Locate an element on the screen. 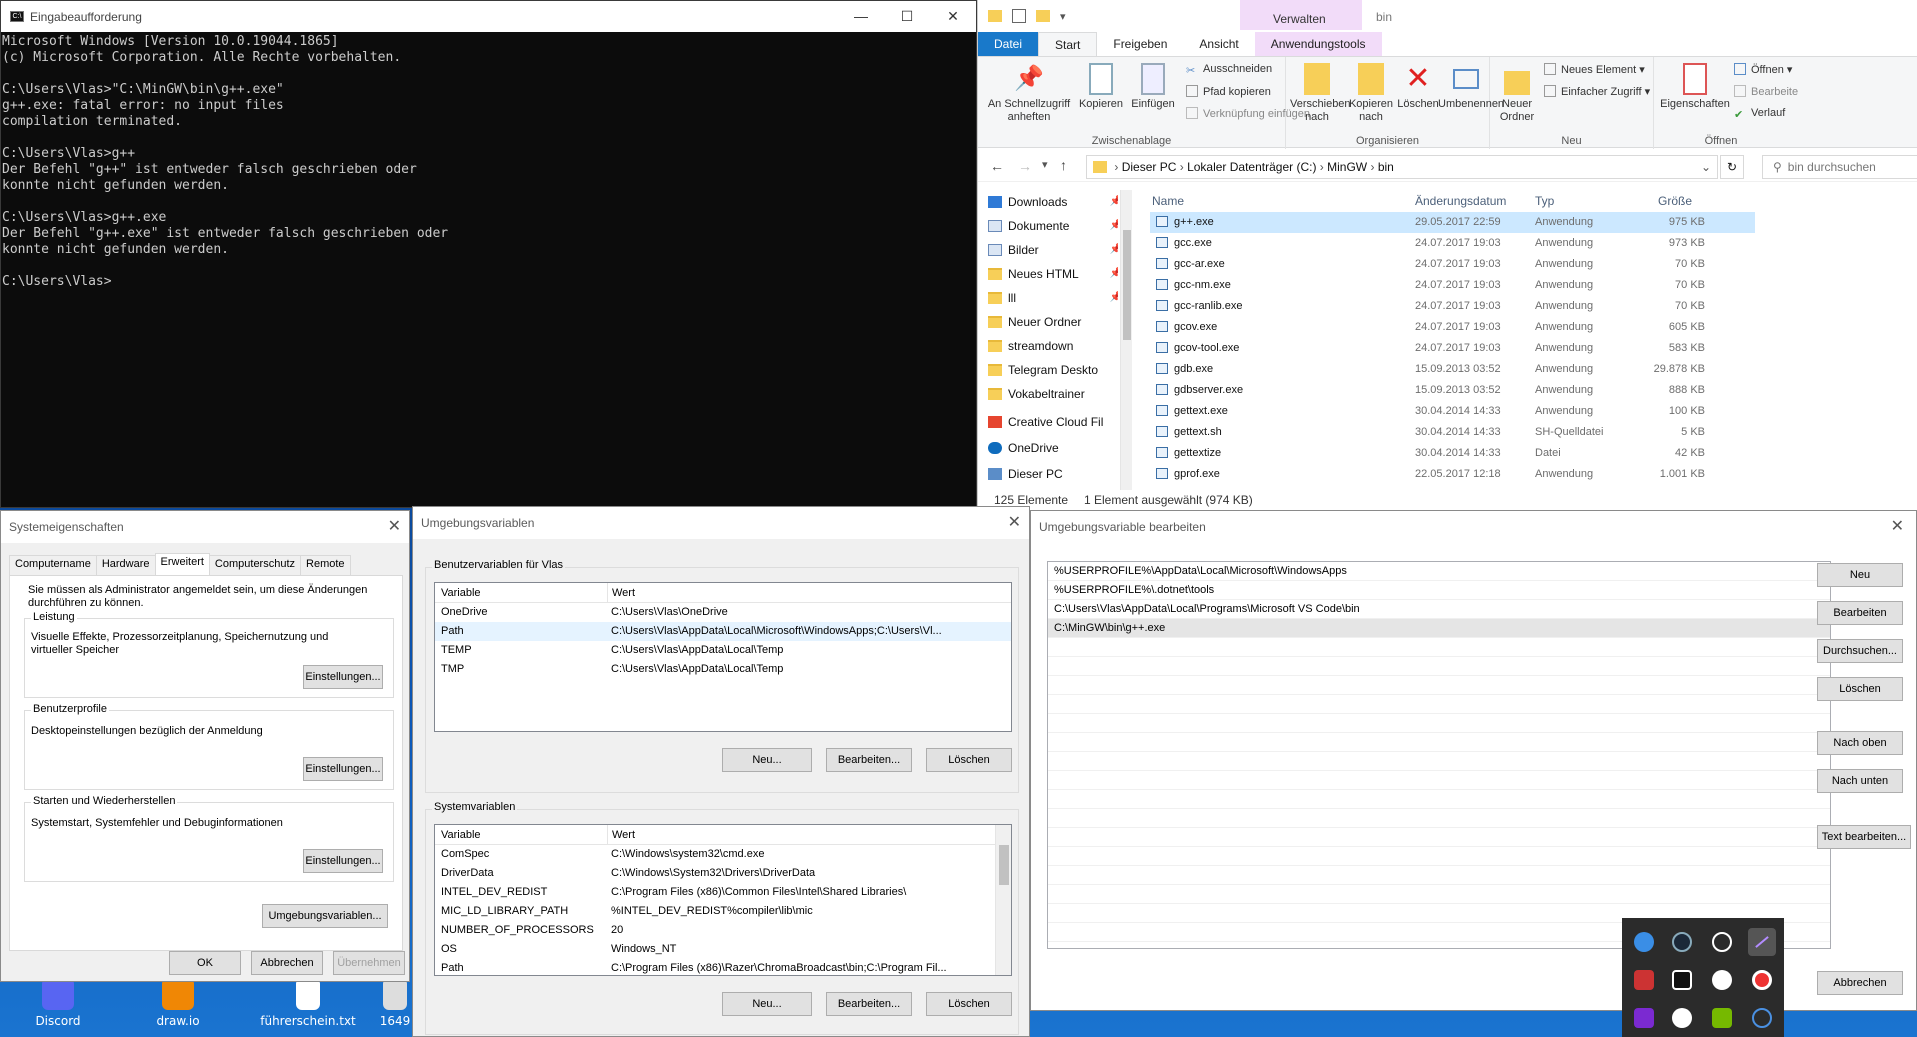  nav-item: streamdown is located at coordinates (1053, 346).